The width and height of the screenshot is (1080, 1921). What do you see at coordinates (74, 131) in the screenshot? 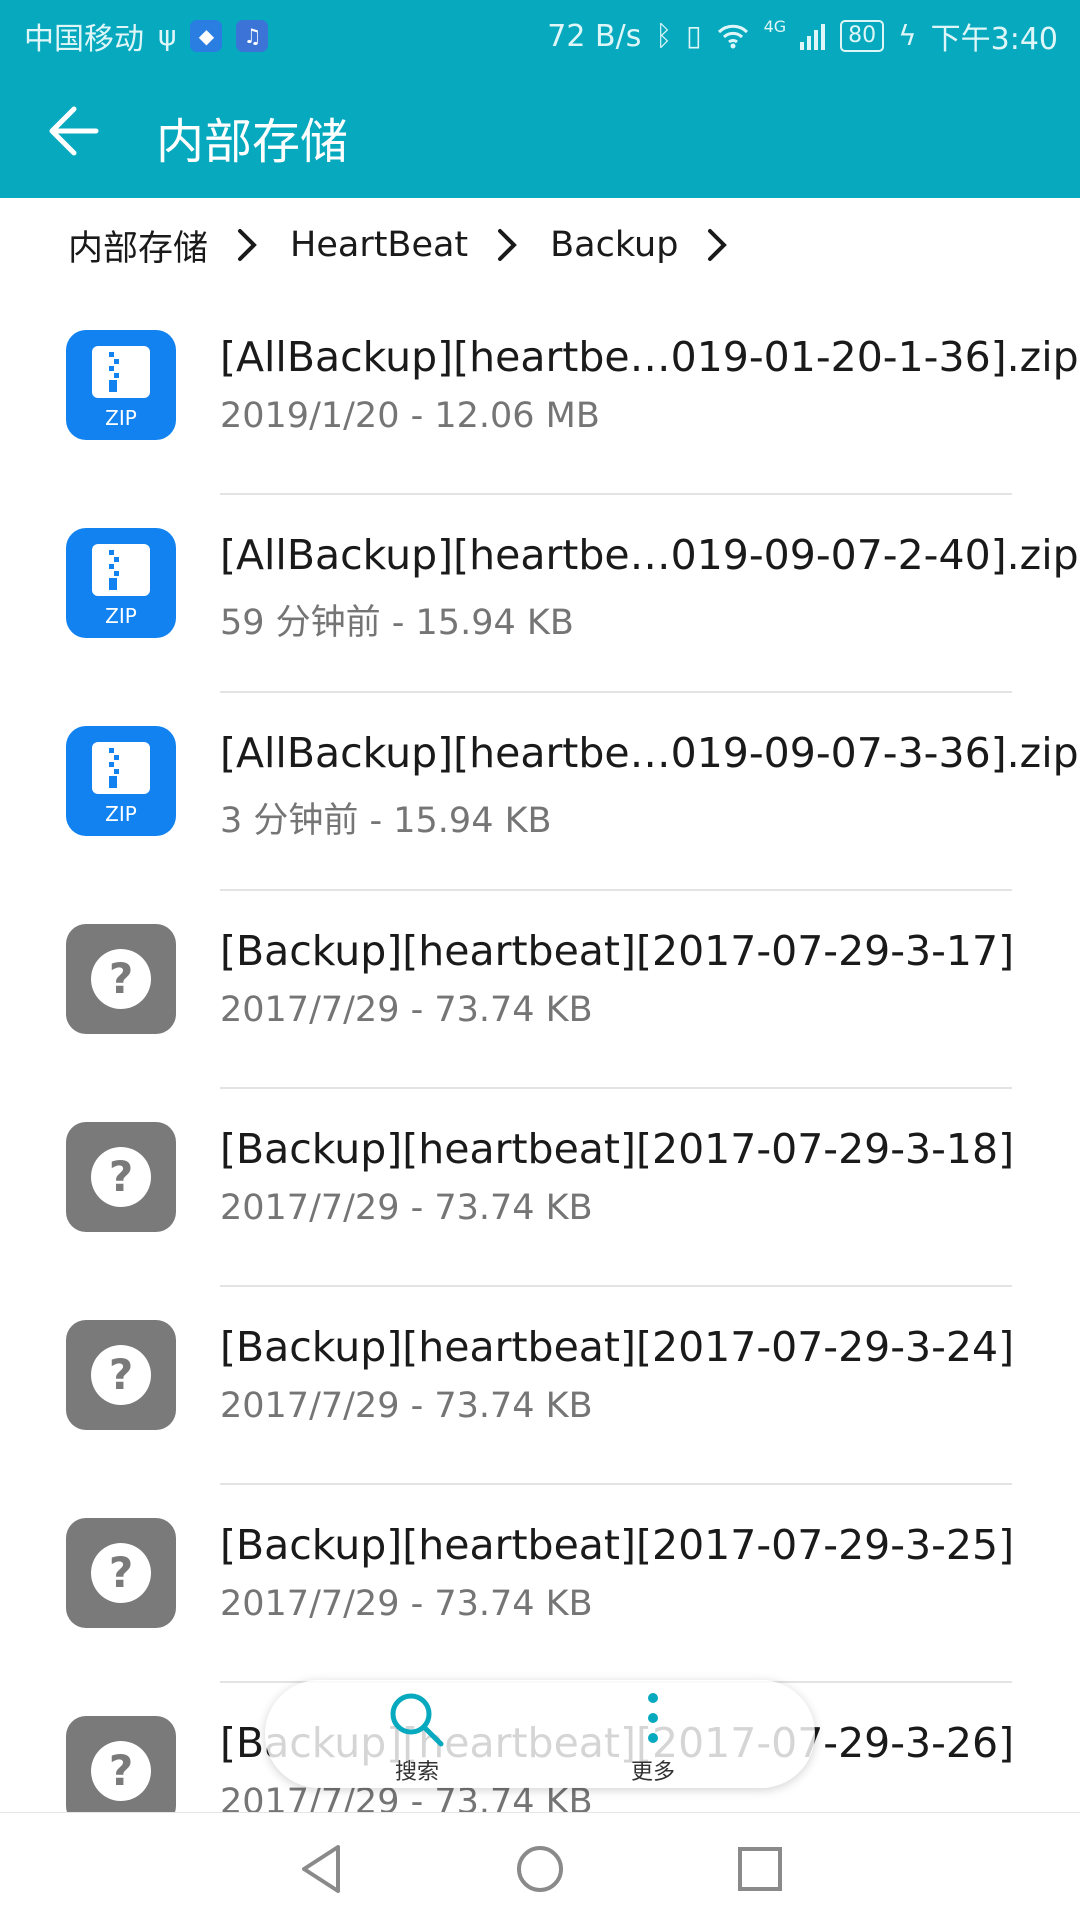
I see `back-arrow-icon` at bounding box center [74, 131].